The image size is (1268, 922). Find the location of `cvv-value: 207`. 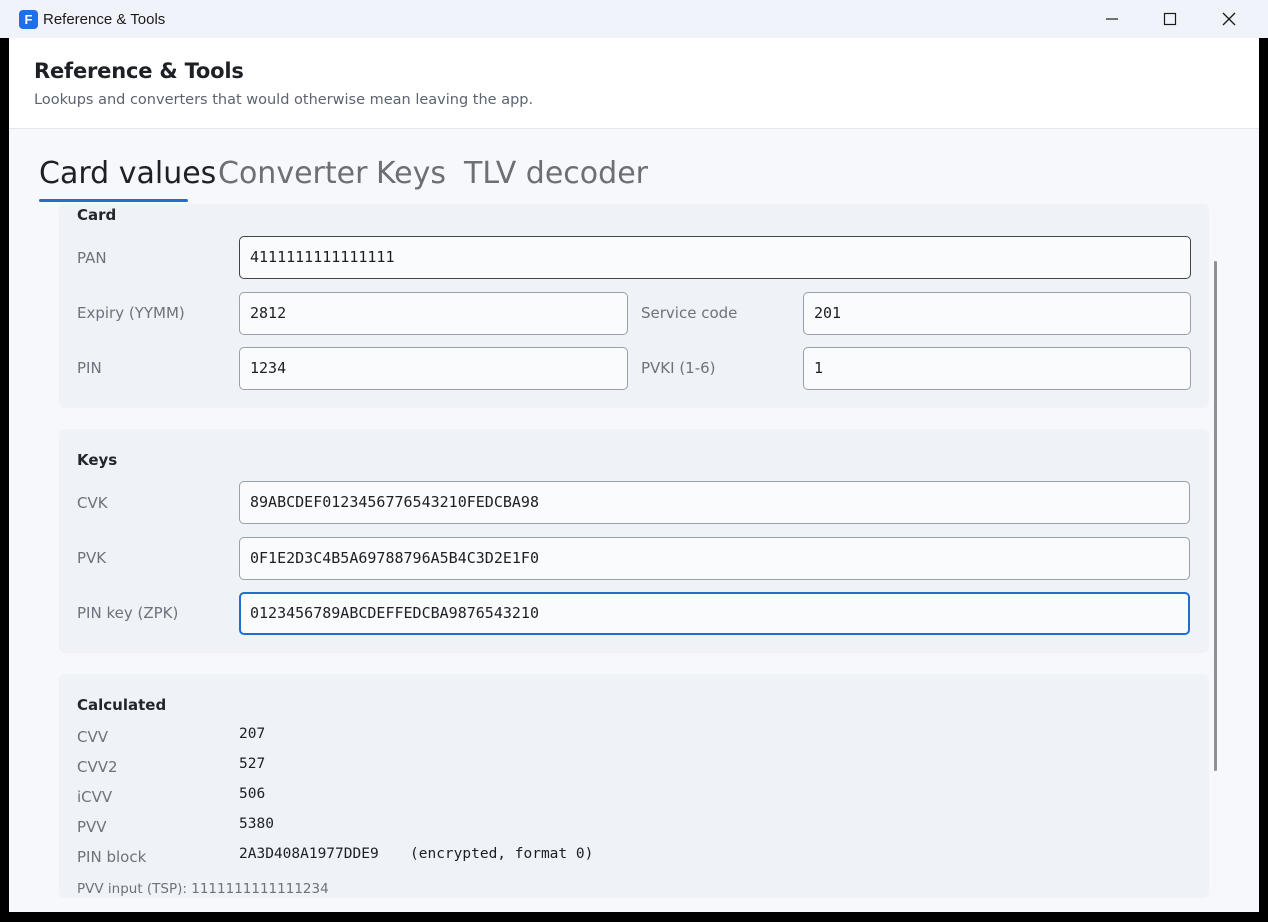

cvv-value: 207 is located at coordinates (252, 734).